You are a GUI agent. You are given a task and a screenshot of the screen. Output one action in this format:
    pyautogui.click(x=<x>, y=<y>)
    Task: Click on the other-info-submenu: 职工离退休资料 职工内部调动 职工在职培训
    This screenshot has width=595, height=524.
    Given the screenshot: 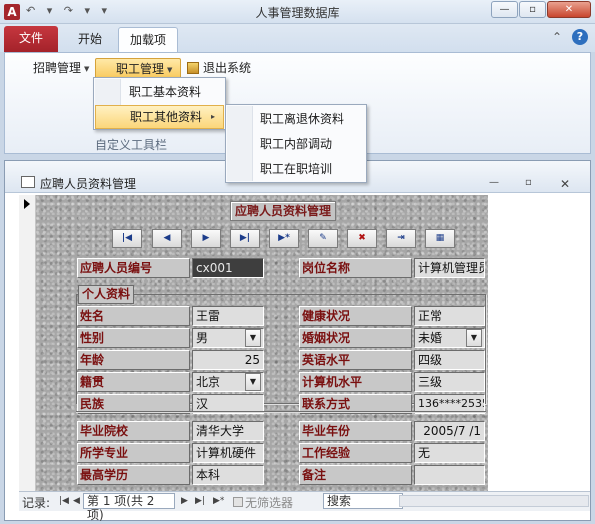 What is the action you would take?
    pyautogui.click(x=296, y=143)
    